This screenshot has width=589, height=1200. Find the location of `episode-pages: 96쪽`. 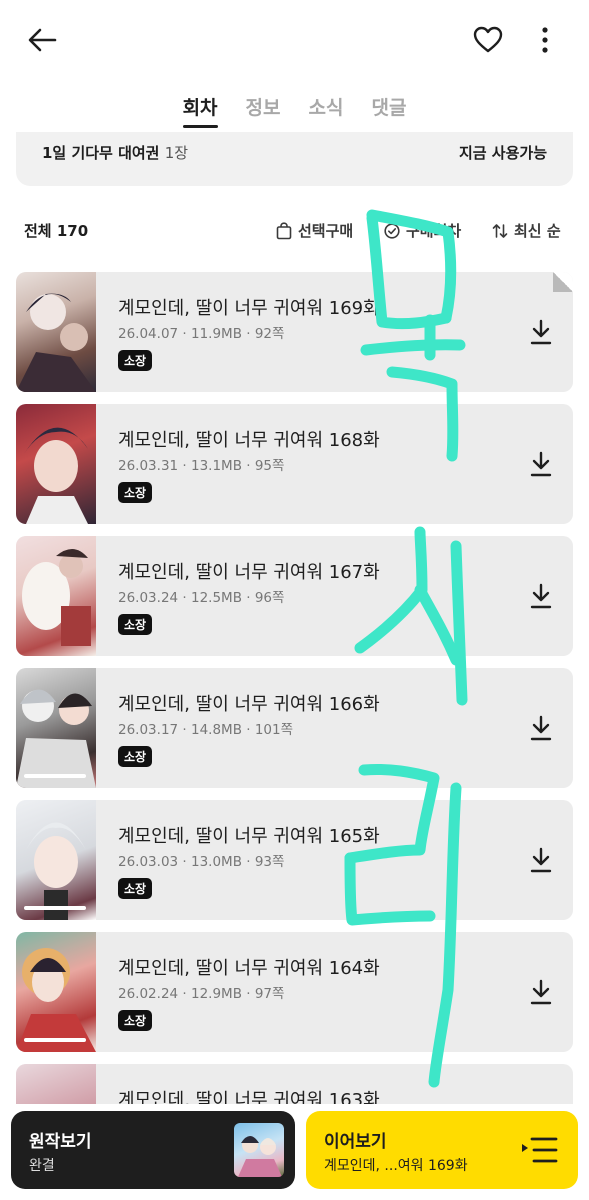

episode-pages: 96쪽 is located at coordinates (269, 598).